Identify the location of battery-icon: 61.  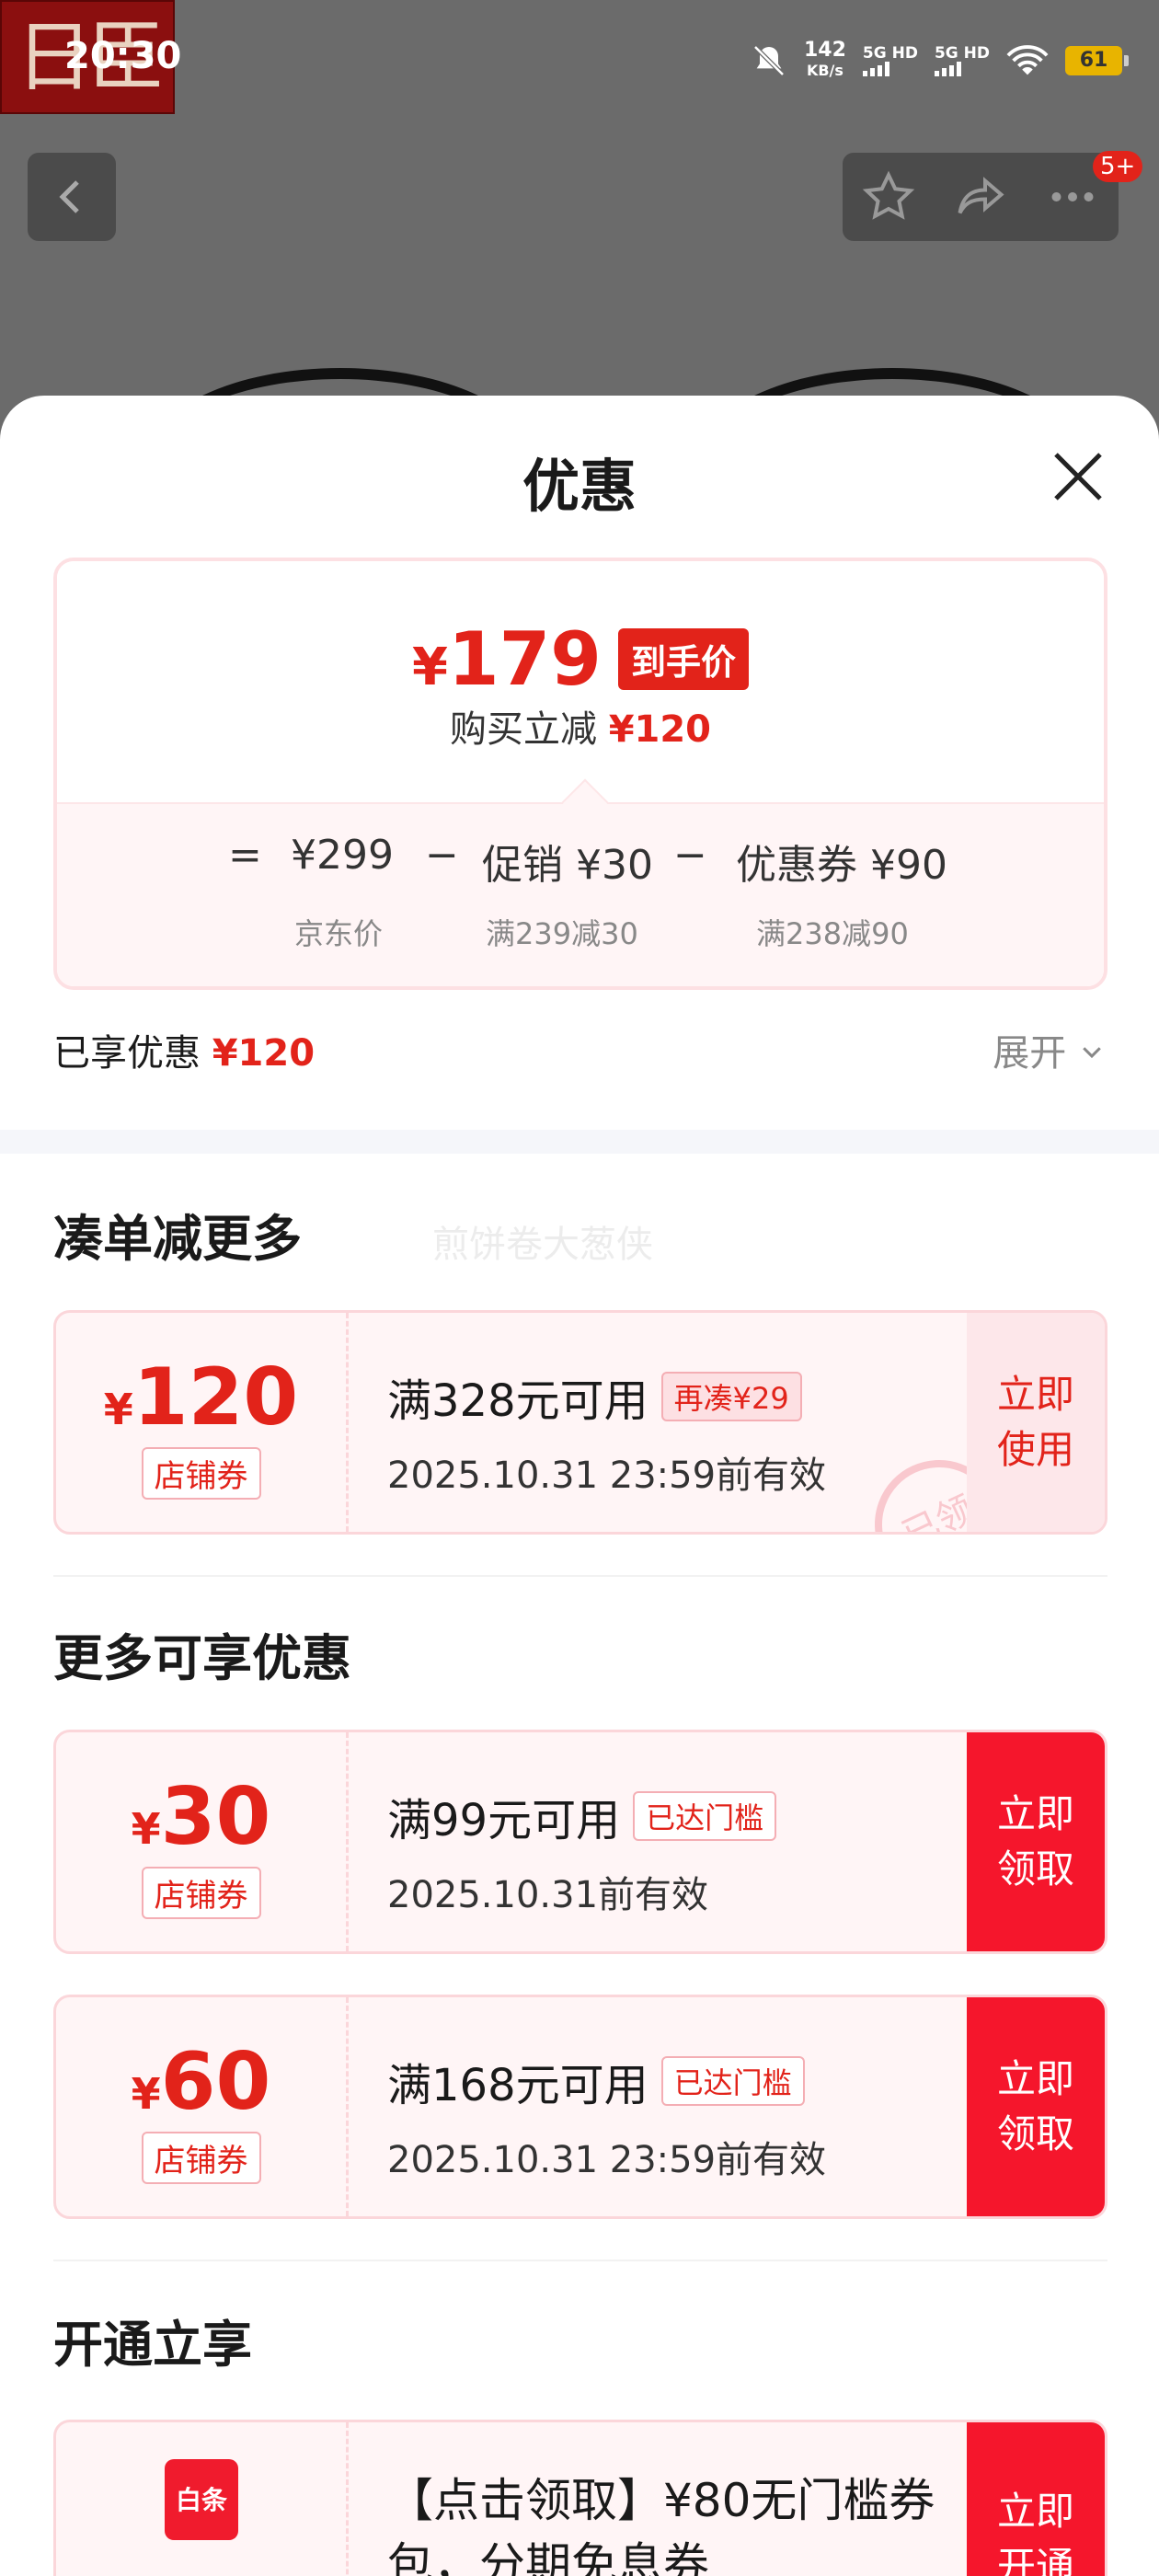
(1097, 60).